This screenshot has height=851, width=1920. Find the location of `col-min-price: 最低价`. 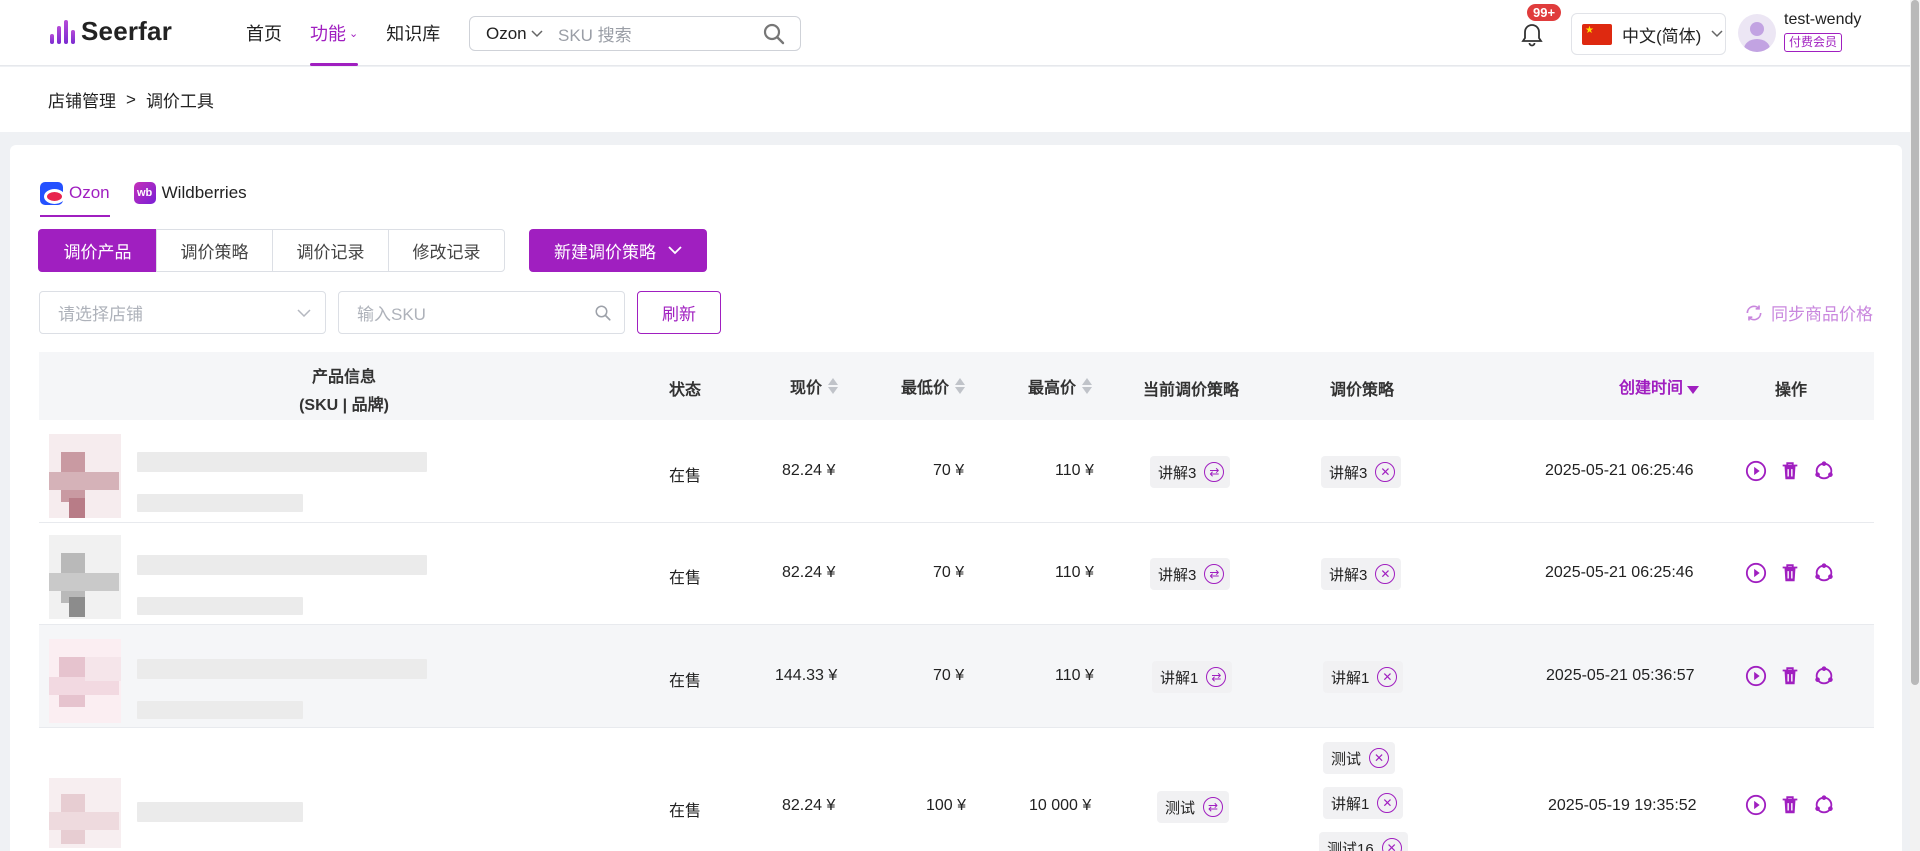

col-min-price: 最低价 is located at coordinates (933, 386).